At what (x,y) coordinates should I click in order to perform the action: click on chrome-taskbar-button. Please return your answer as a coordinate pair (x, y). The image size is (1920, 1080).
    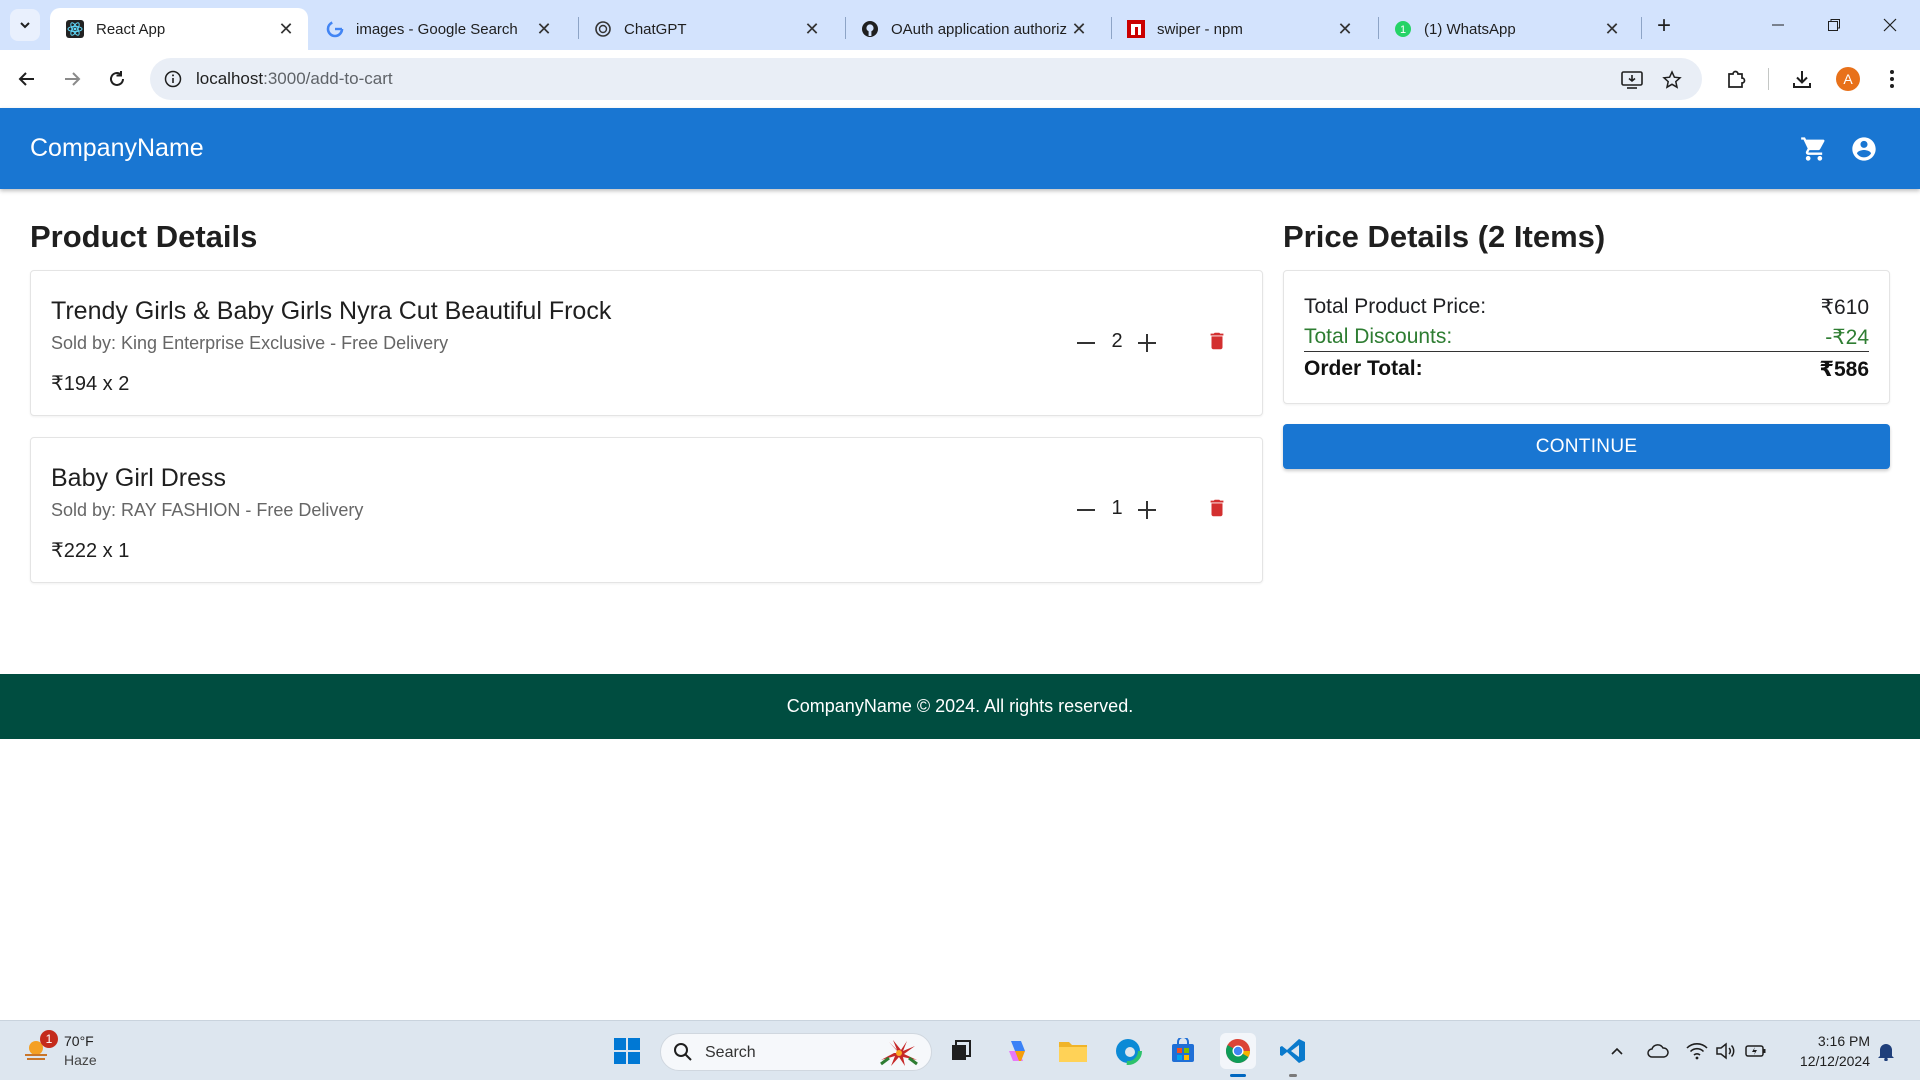
    Looking at the image, I should click on (1238, 1055).